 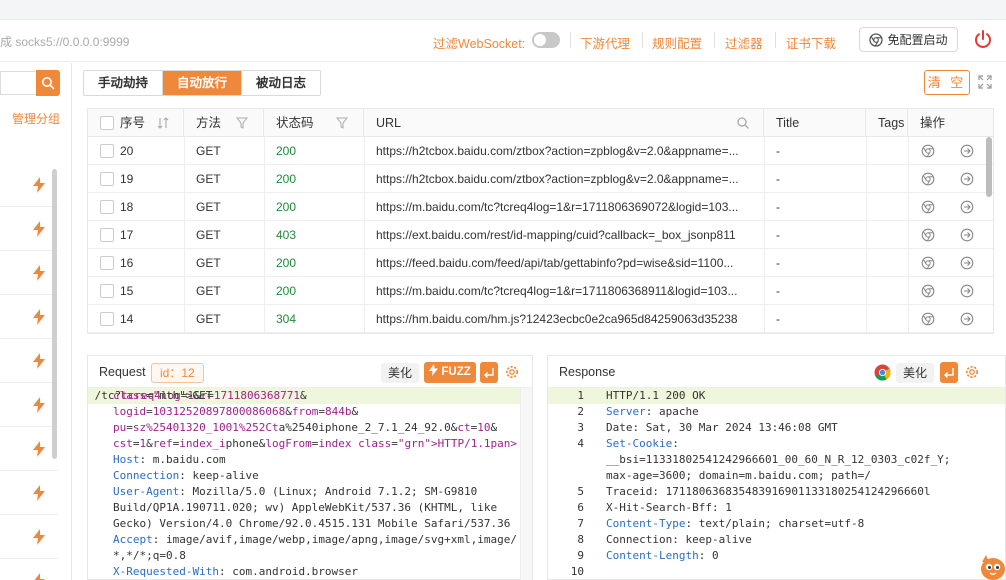 What do you see at coordinates (281, 83) in the screenshot?
I see `tab-passive-log: 被动日志` at bounding box center [281, 83].